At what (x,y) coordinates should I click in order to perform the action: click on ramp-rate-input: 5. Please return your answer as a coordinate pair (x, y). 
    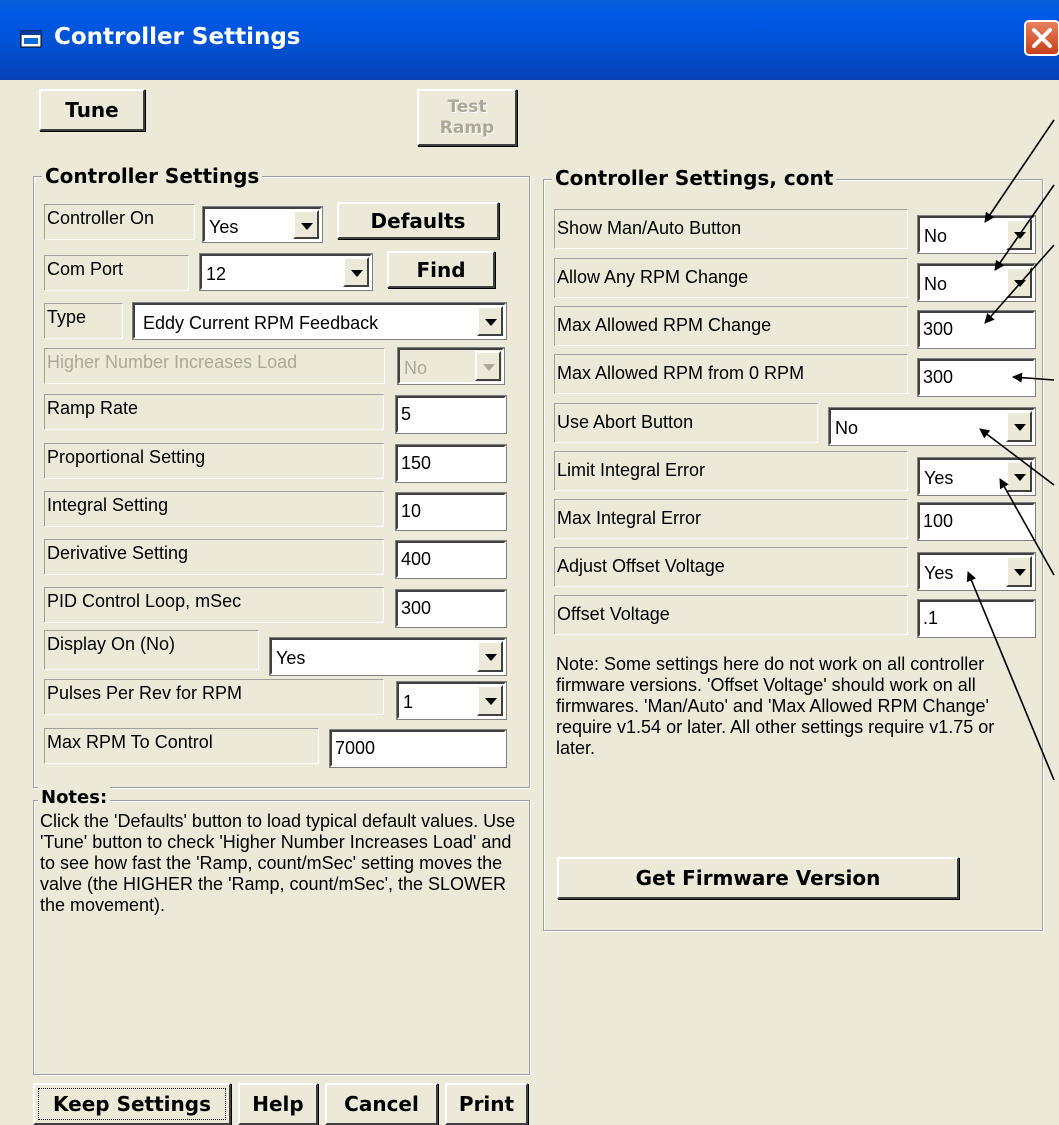
    Looking at the image, I should click on (451, 414).